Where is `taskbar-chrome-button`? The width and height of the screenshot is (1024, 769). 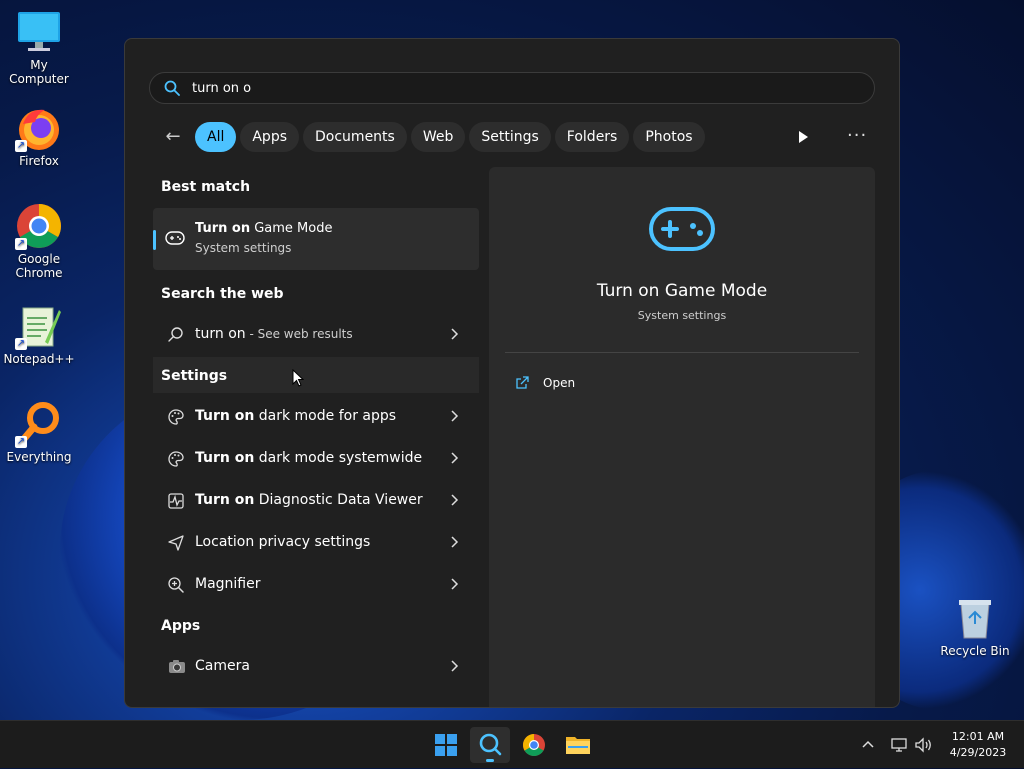 taskbar-chrome-button is located at coordinates (534, 745).